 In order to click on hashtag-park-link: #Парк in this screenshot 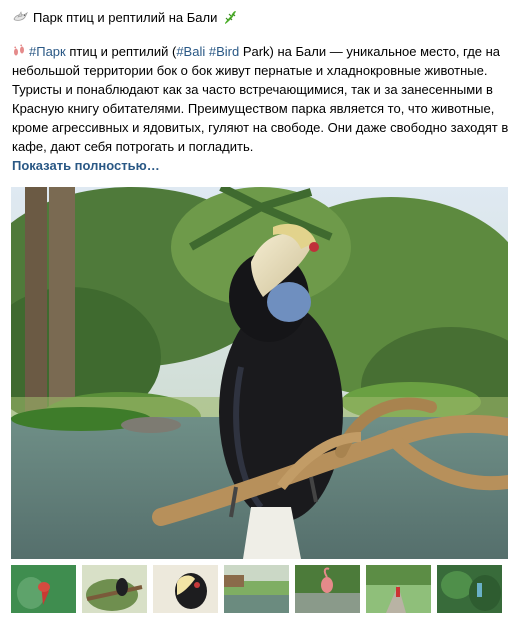, I will do `click(47, 51)`.